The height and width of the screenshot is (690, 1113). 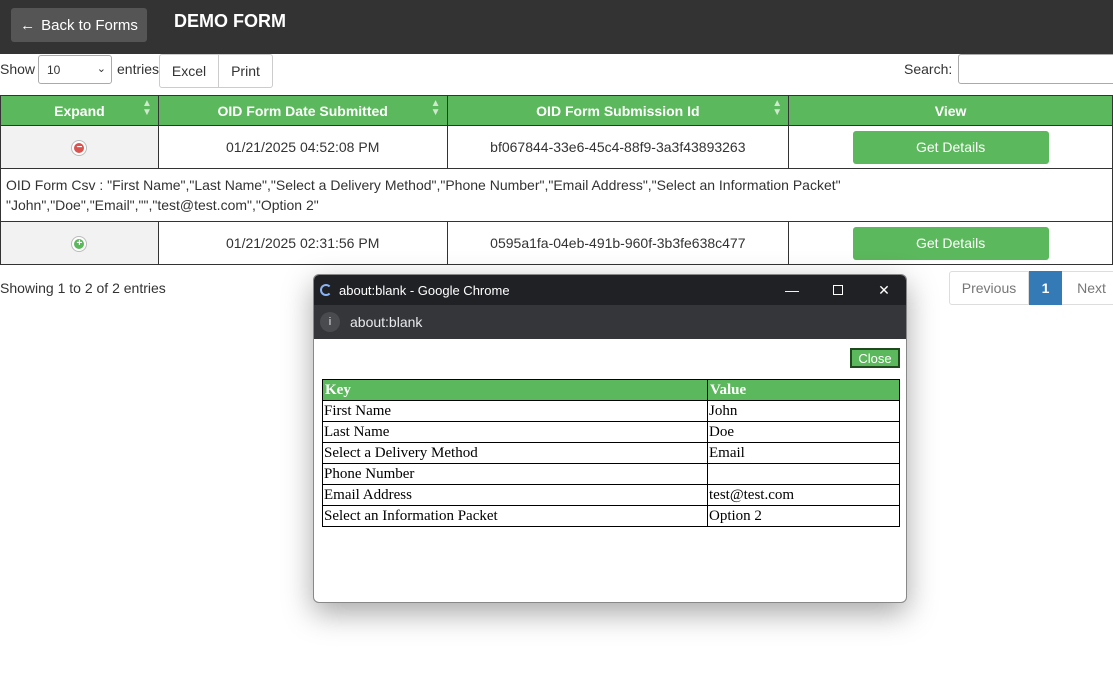 What do you see at coordinates (875, 358) in the screenshot?
I see `popup-close-button: Close` at bounding box center [875, 358].